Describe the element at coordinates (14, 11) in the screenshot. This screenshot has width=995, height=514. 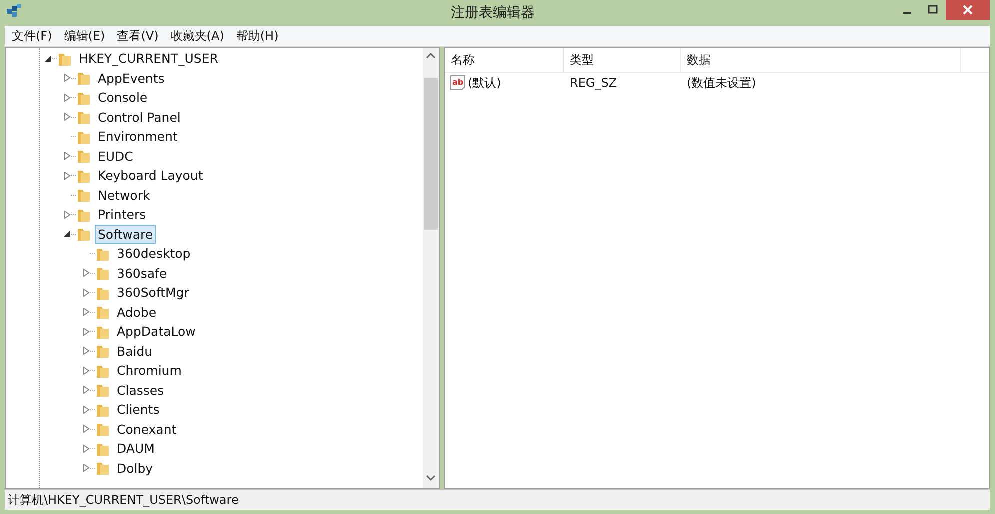
I see `registry-cubes-icon` at that location.